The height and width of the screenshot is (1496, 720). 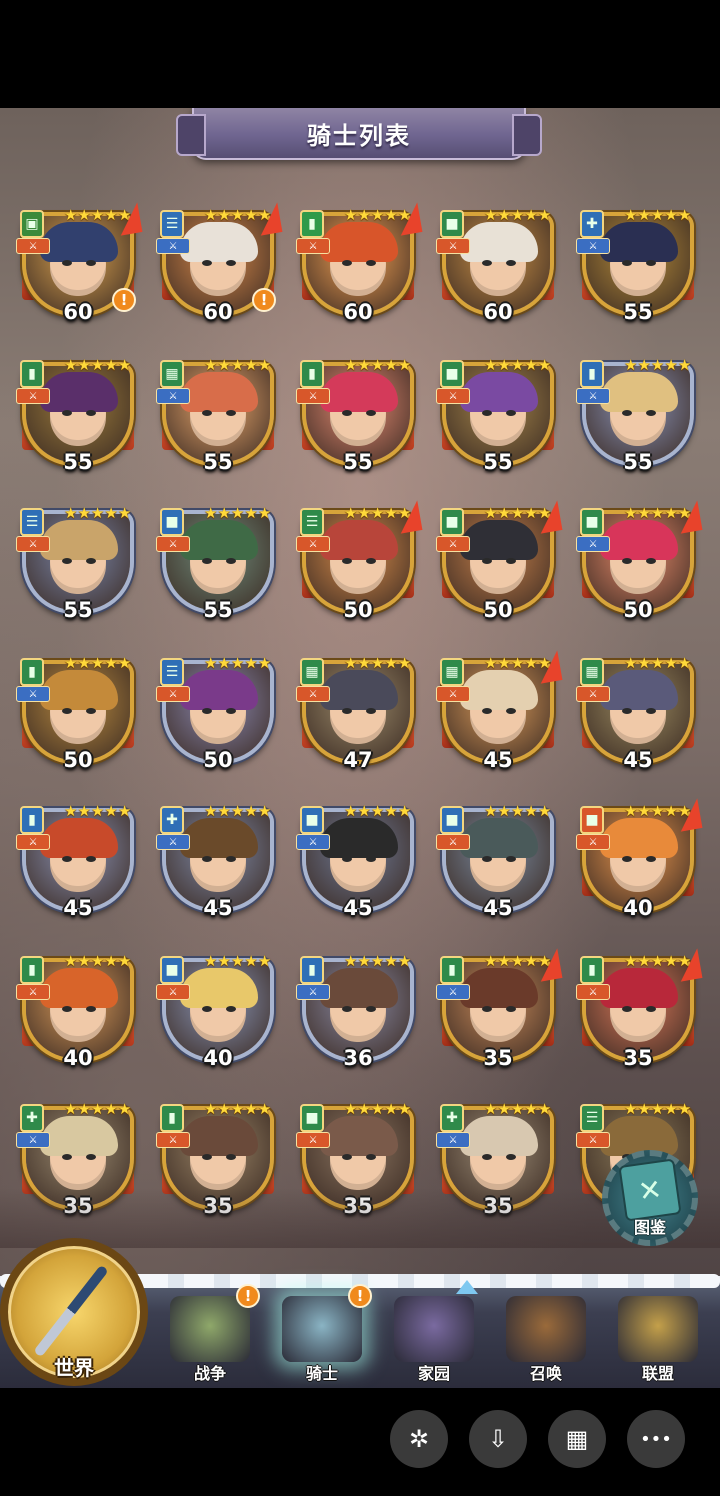 What do you see at coordinates (498, 1439) in the screenshot?
I see `download-icon: ⇩` at bounding box center [498, 1439].